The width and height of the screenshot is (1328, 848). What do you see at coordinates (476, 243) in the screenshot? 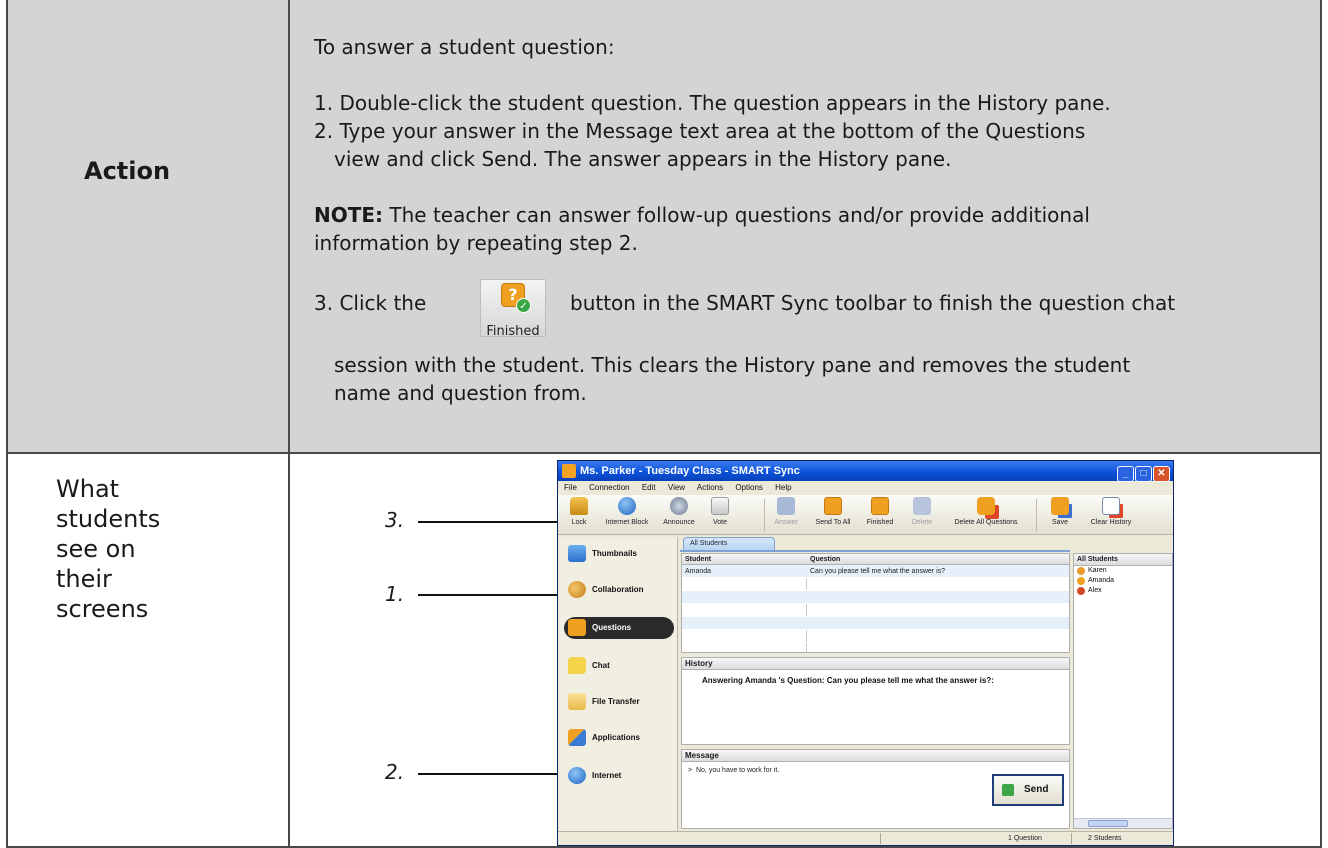
I see `note-text-continued: information by repeating step 2.` at bounding box center [476, 243].